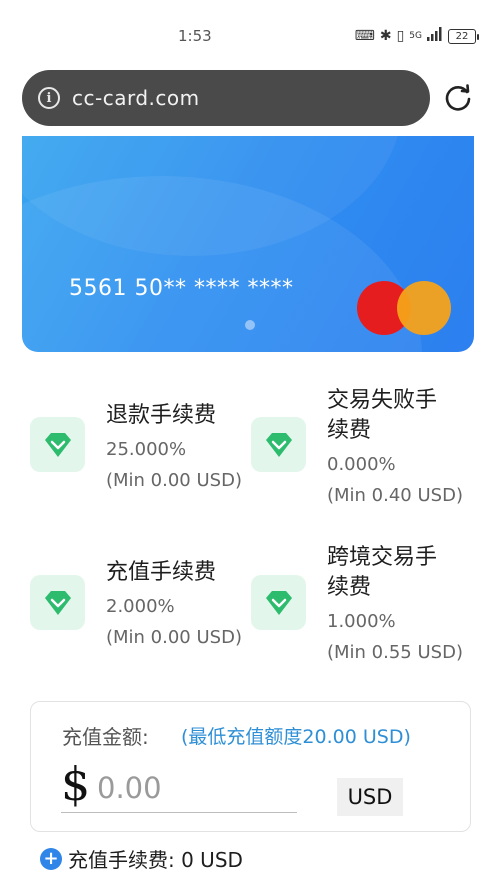  Describe the element at coordinates (250, 31) in the screenshot. I see `status-bar: 1:53 ⌨ ✱ ▯ 5G 22` at that location.